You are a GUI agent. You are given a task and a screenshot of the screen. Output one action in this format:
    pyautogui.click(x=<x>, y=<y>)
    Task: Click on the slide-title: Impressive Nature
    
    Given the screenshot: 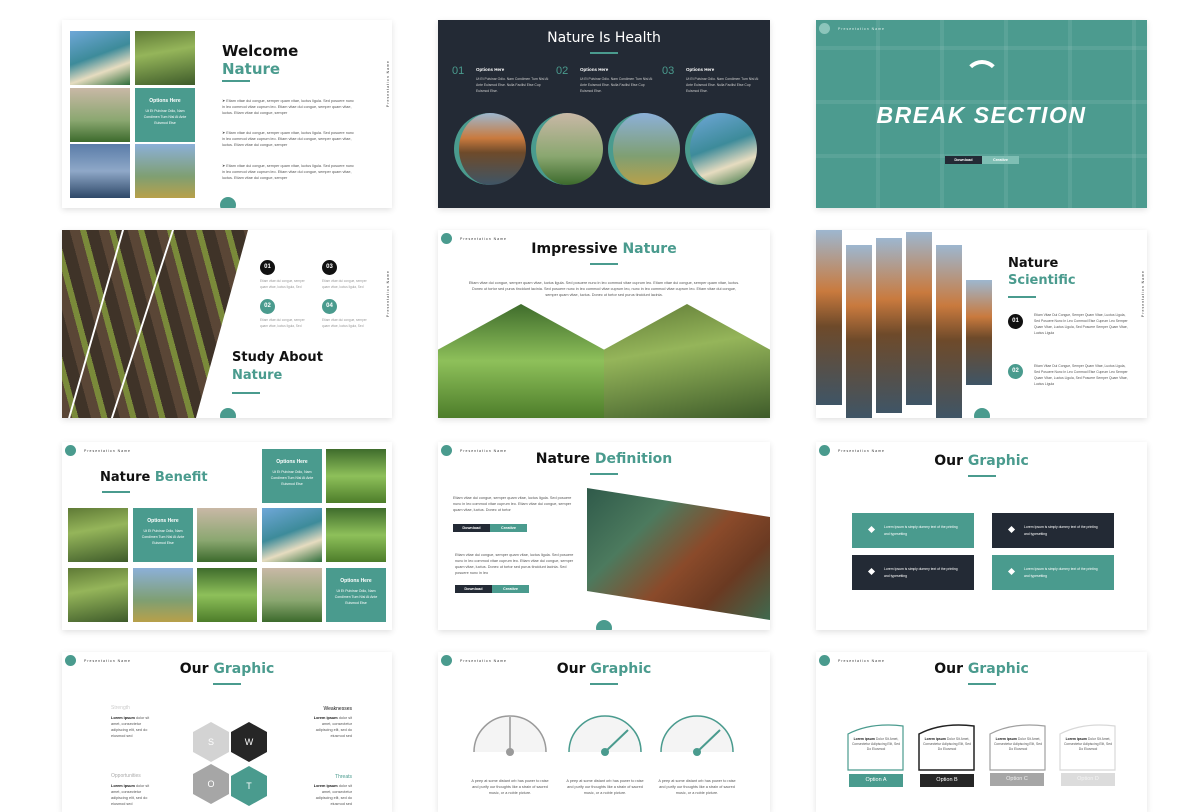 What is the action you would take?
    pyautogui.click(x=604, y=249)
    